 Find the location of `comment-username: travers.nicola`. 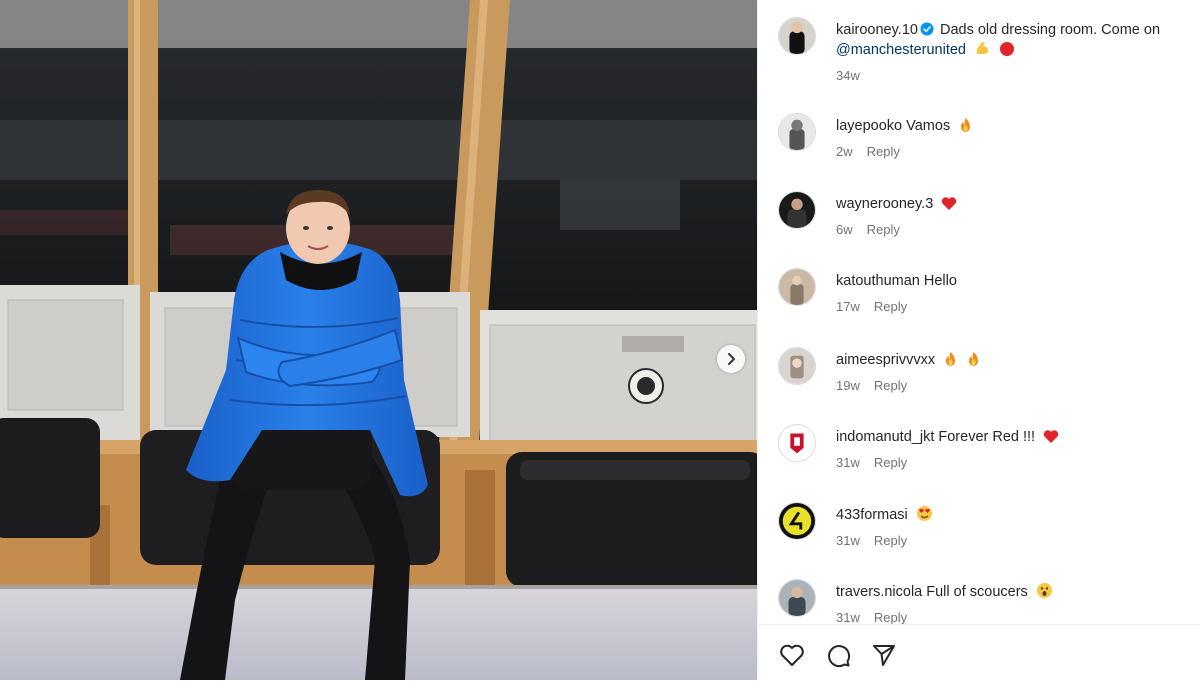

comment-username: travers.nicola is located at coordinates (879, 592).